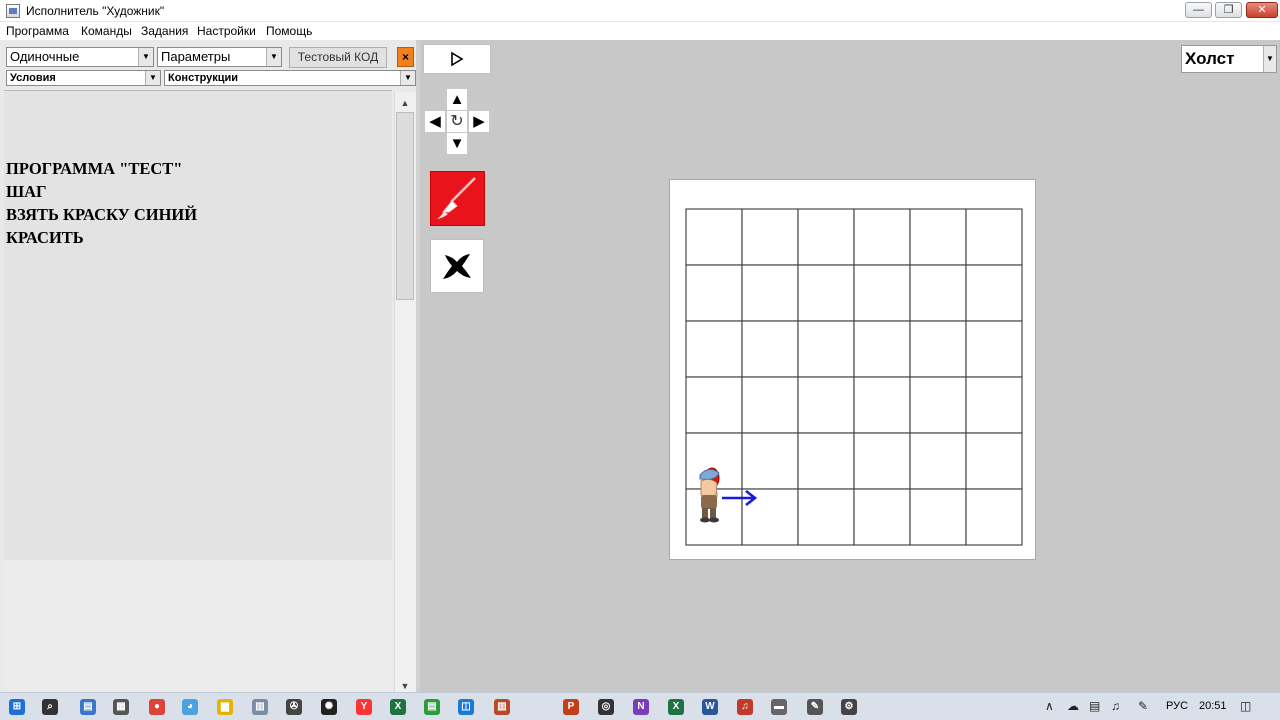 The image size is (1280, 720). I want to click on menu-help: Помощь, so click(289, 31).